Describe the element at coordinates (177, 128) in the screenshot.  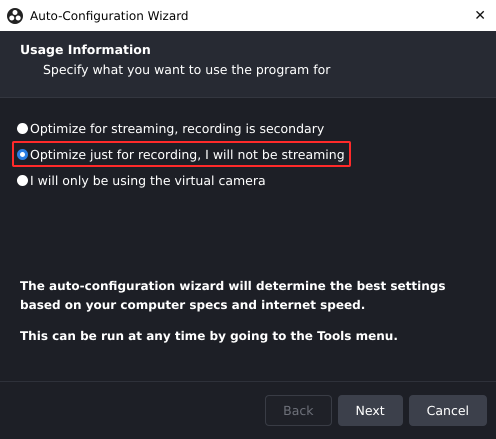
I see `option-label: Optimize for streaming, recording is secondary` at that location.